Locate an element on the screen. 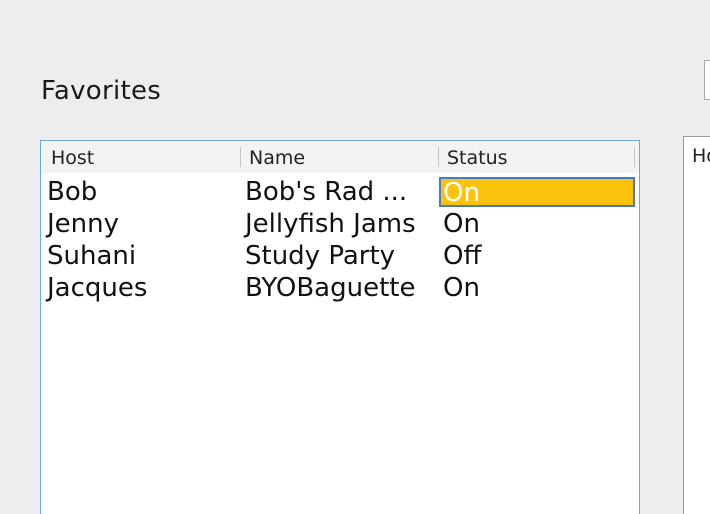  host-cell: Suhani is located at coordinates (142, 256).